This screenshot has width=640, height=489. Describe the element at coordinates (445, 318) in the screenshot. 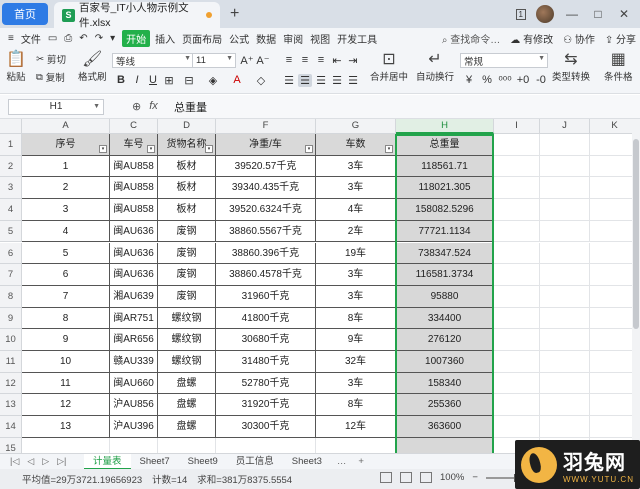

I see `table-cell: 334400` at that location.